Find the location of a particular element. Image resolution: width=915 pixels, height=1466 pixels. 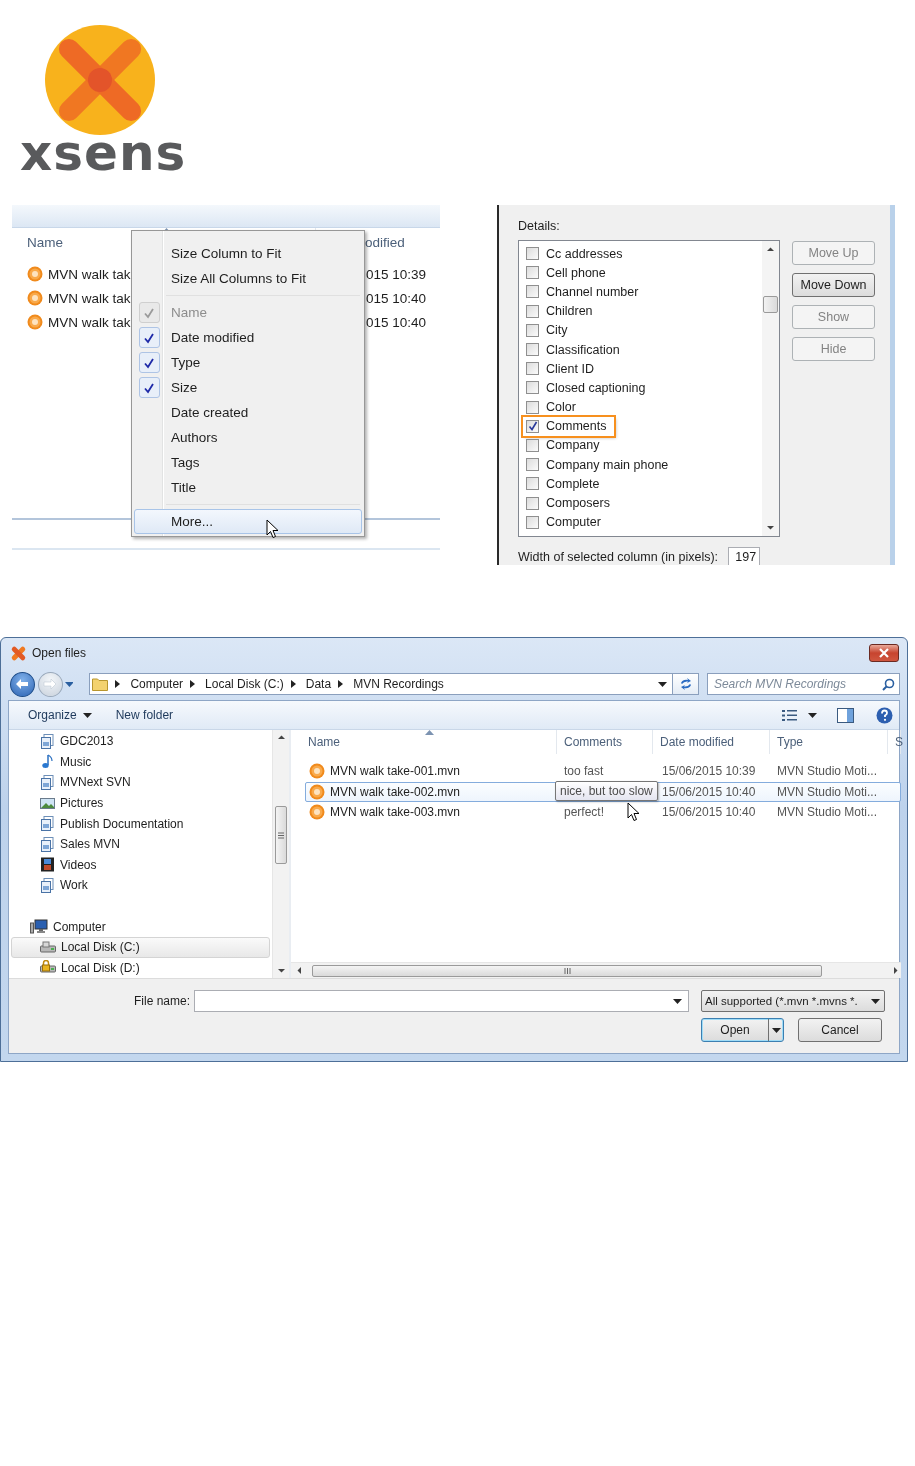

field-label: Details: is located at coordinates (539, 226).